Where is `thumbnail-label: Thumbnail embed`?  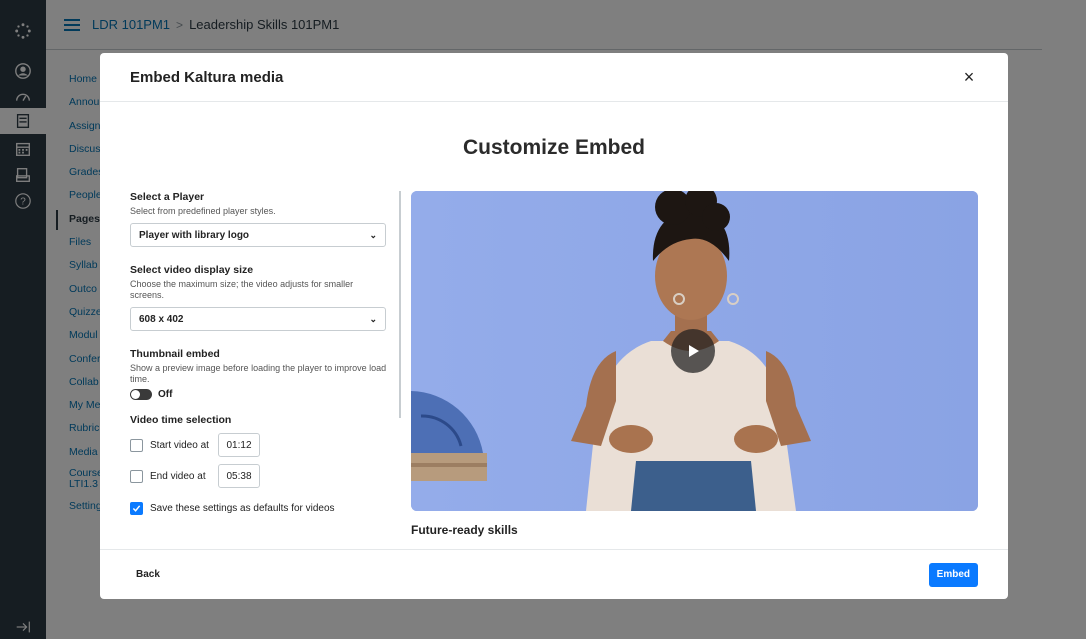 thumbnail-label: Thumbnail embed is located at coordinates (175, 354).